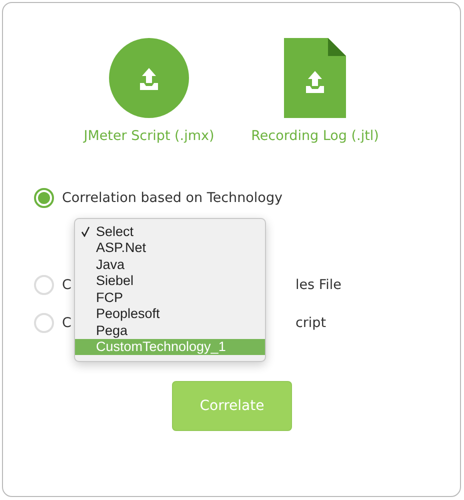  What do you see at coordinates (170, 297) in the screenshot?
I see `menu-item: FCP` at bounding box center [170, 297].